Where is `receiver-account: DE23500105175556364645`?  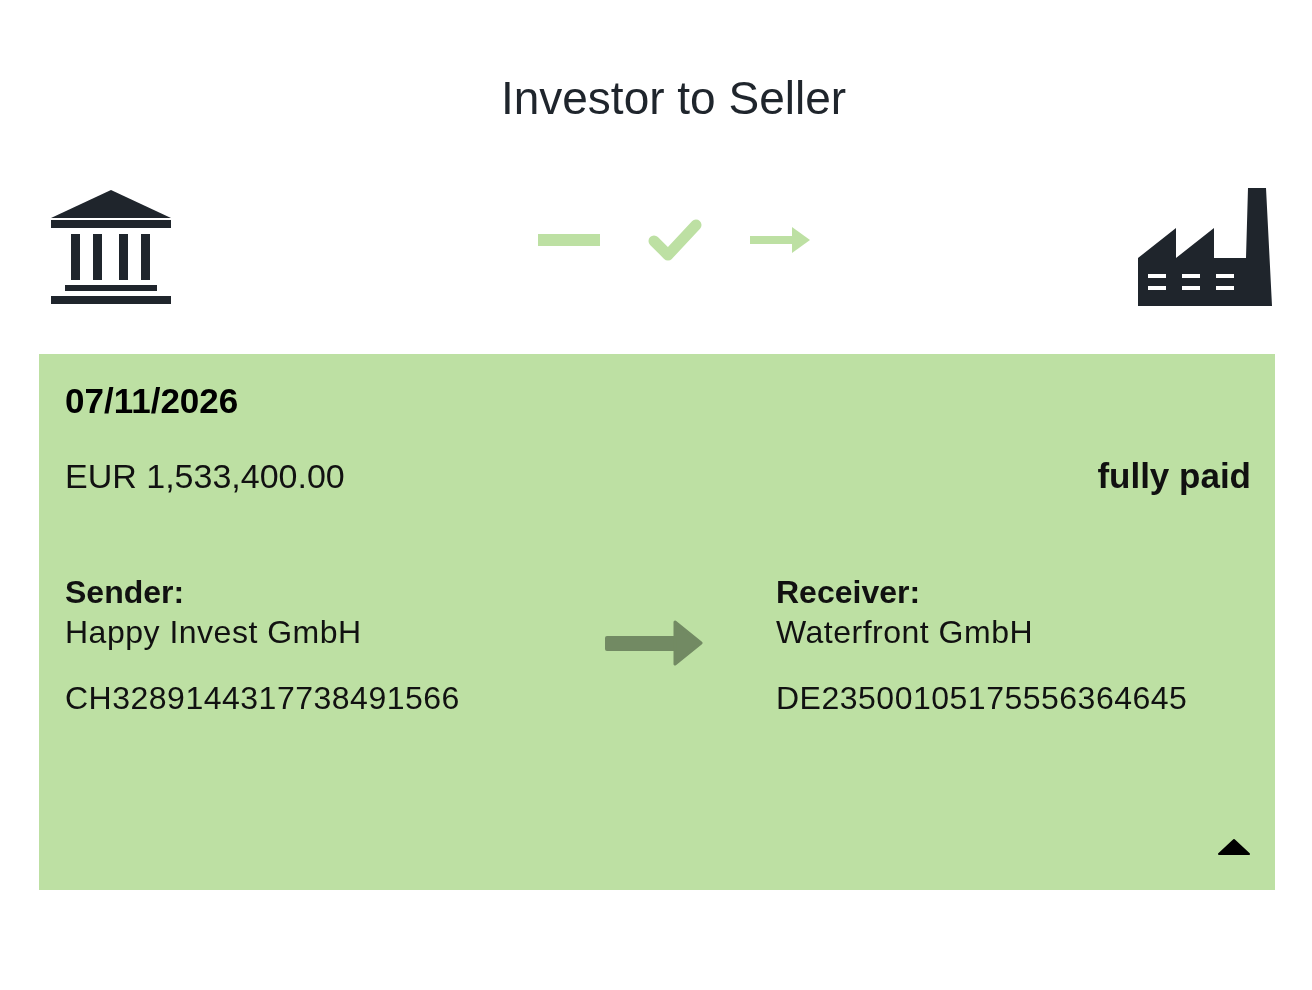 receiver-account: DE23500105175556364645 is located at coordinates (982, 698).